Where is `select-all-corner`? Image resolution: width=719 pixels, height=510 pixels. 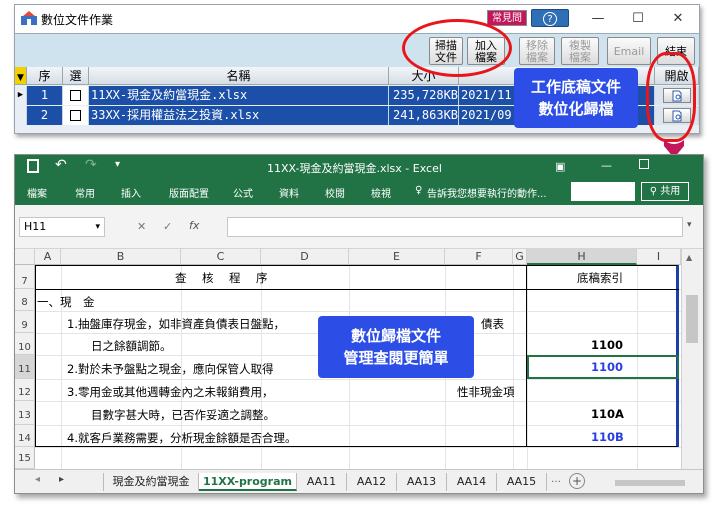
select-all-corner is located at coordinates (25, 257).